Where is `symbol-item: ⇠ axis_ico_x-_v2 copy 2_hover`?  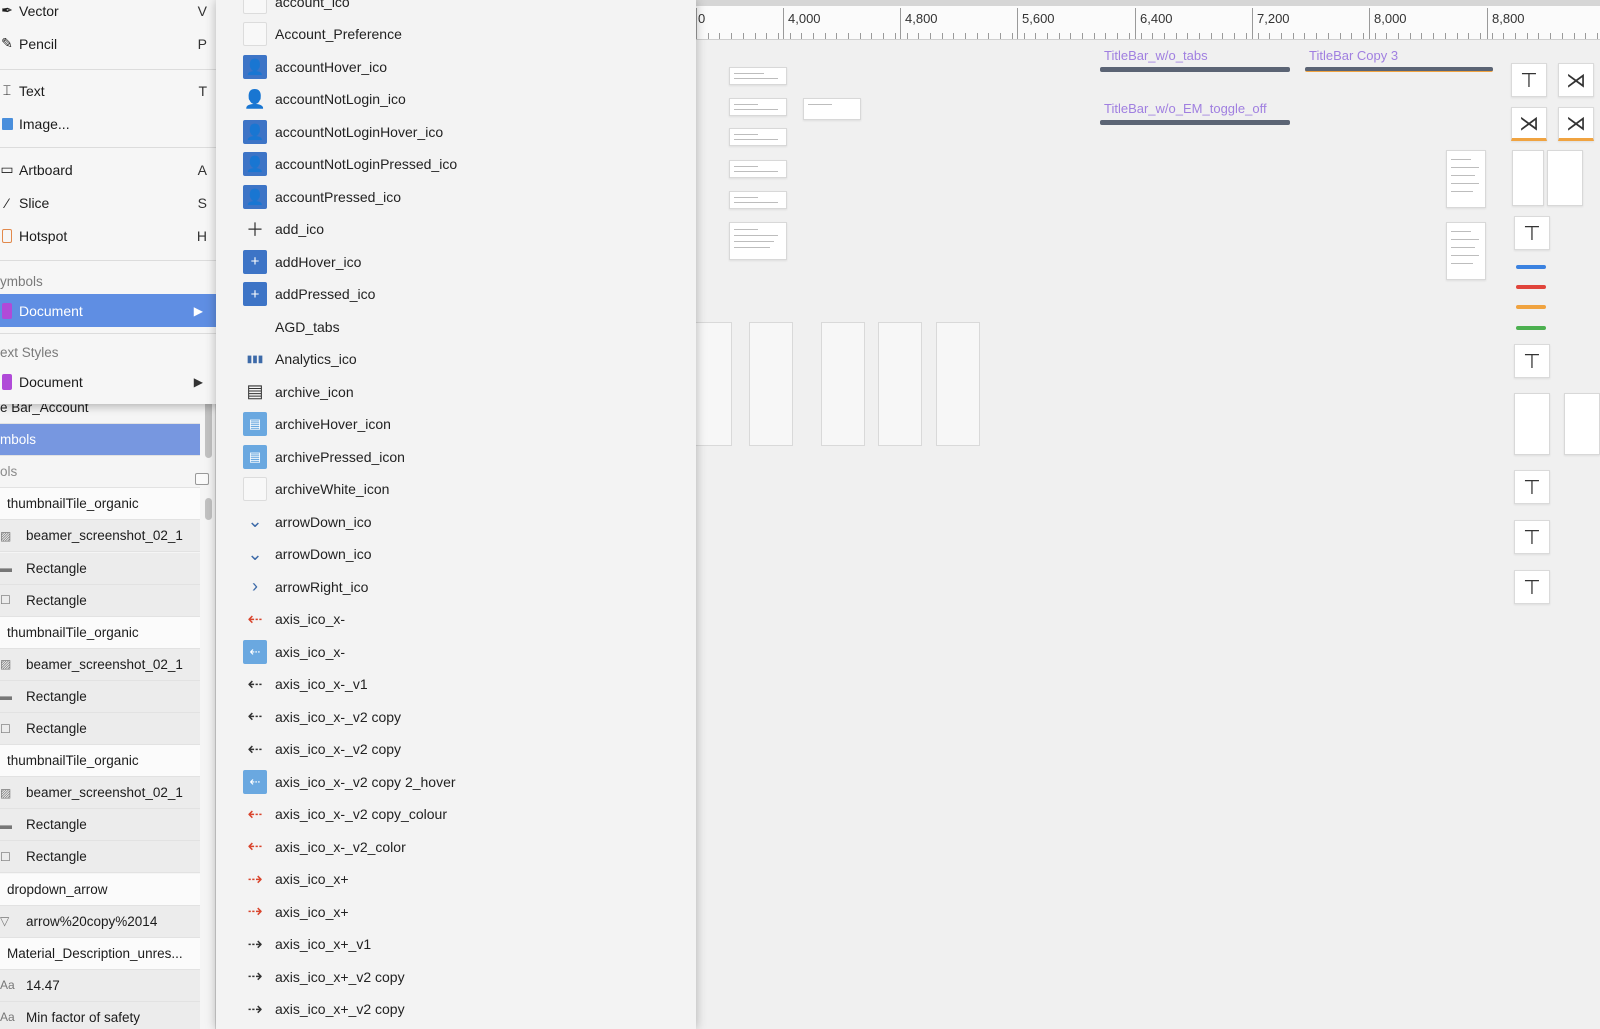
symbol-item: ⇠ axis_ico_x-_v2 copy 2_hover is located at coordinates (456, 781).